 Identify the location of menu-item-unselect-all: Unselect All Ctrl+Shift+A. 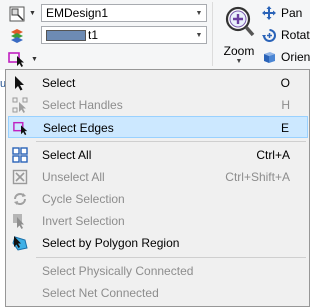
(158, 177).